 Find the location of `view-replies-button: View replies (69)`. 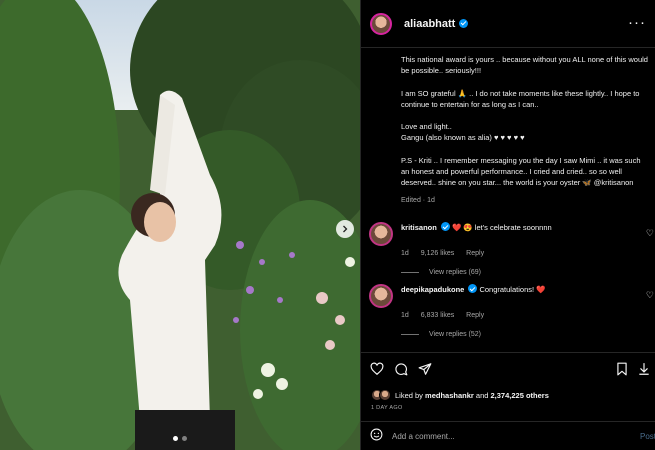

view-replies-button: View replies (69) is located at coordinates (528, 272).